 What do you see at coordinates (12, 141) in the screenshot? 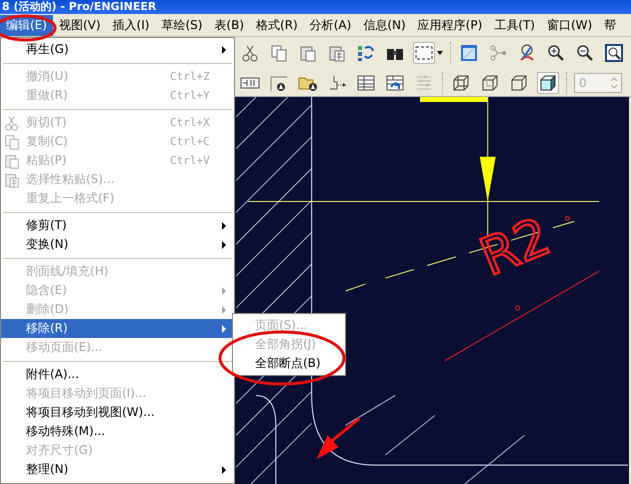
I see `copy-icon` at bounding box center [12, 141].